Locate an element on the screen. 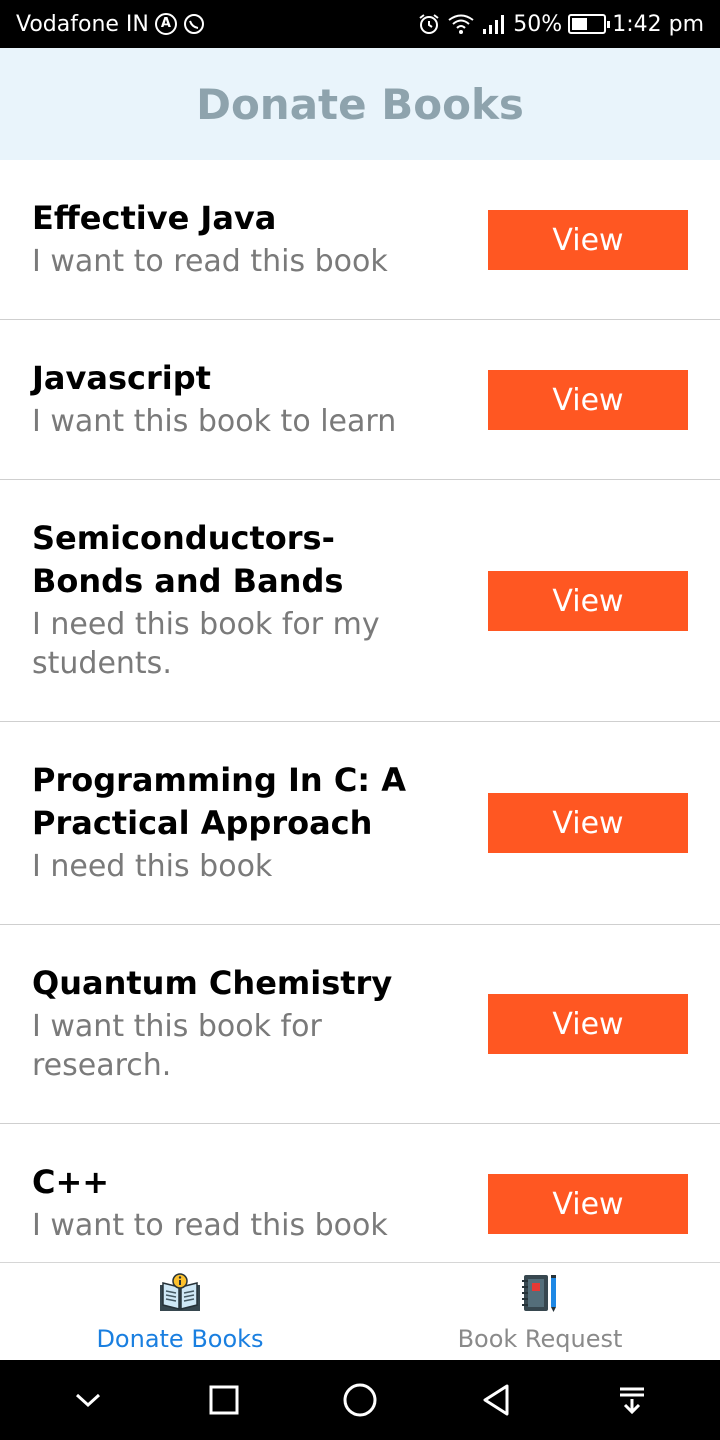 The image size is (720, 1440). app-header: Donate Books is located at coordinates (360, 104).